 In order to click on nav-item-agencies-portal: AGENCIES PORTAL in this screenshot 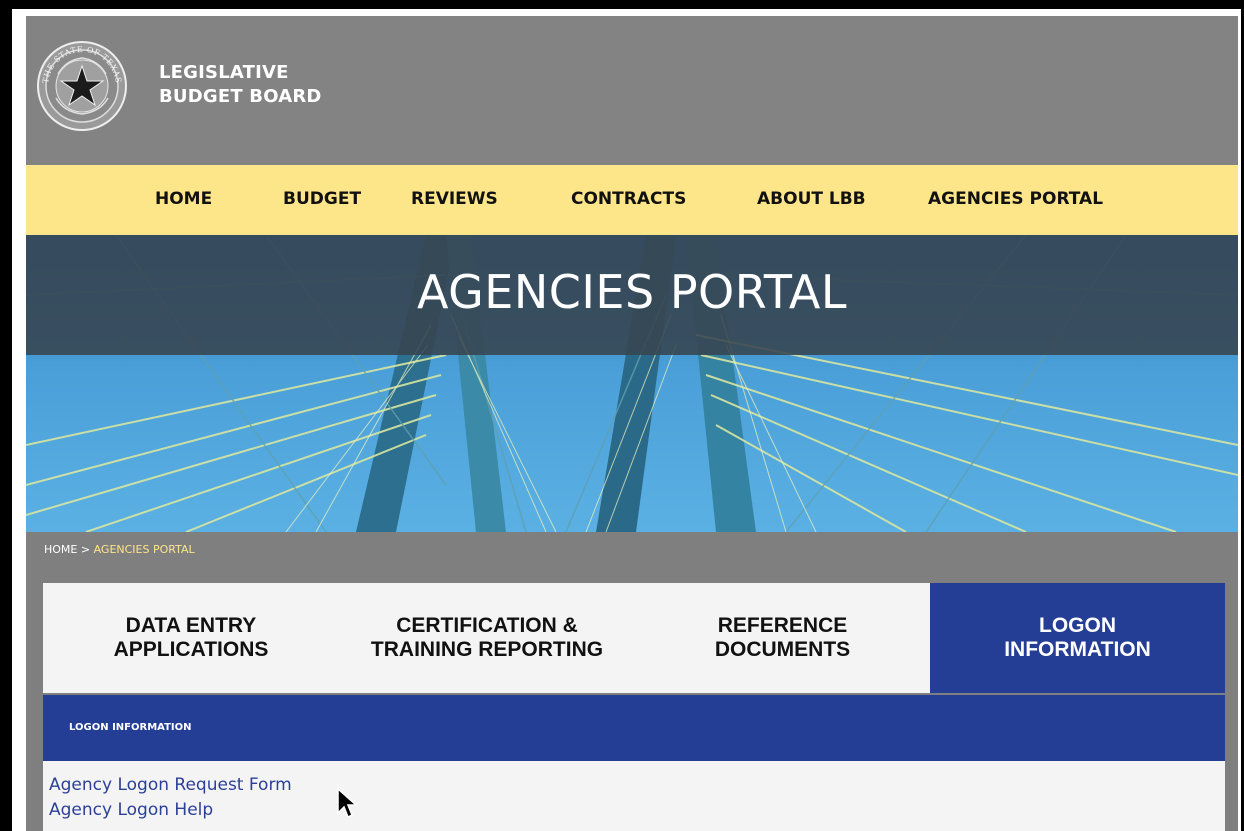, I will do `click(1015, 199)`.